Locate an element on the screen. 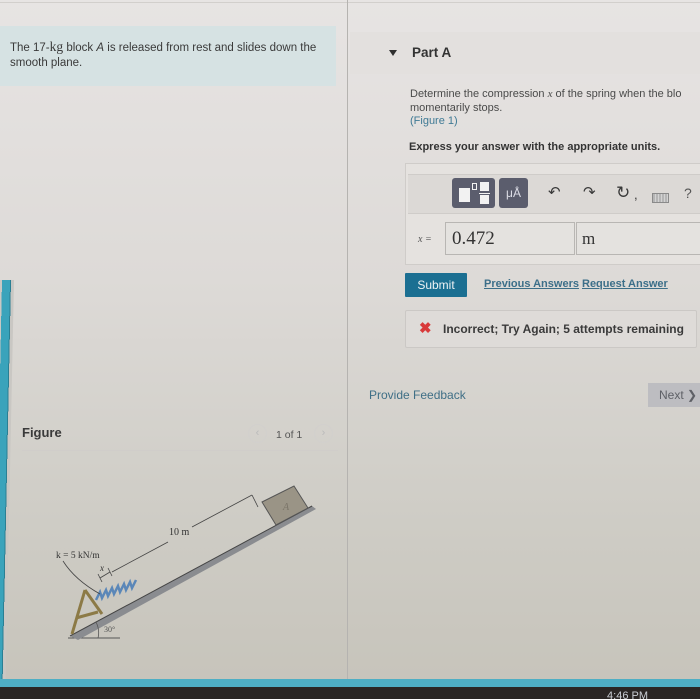 The image size is (700, 699). spring is located at coordinates (116, 590).